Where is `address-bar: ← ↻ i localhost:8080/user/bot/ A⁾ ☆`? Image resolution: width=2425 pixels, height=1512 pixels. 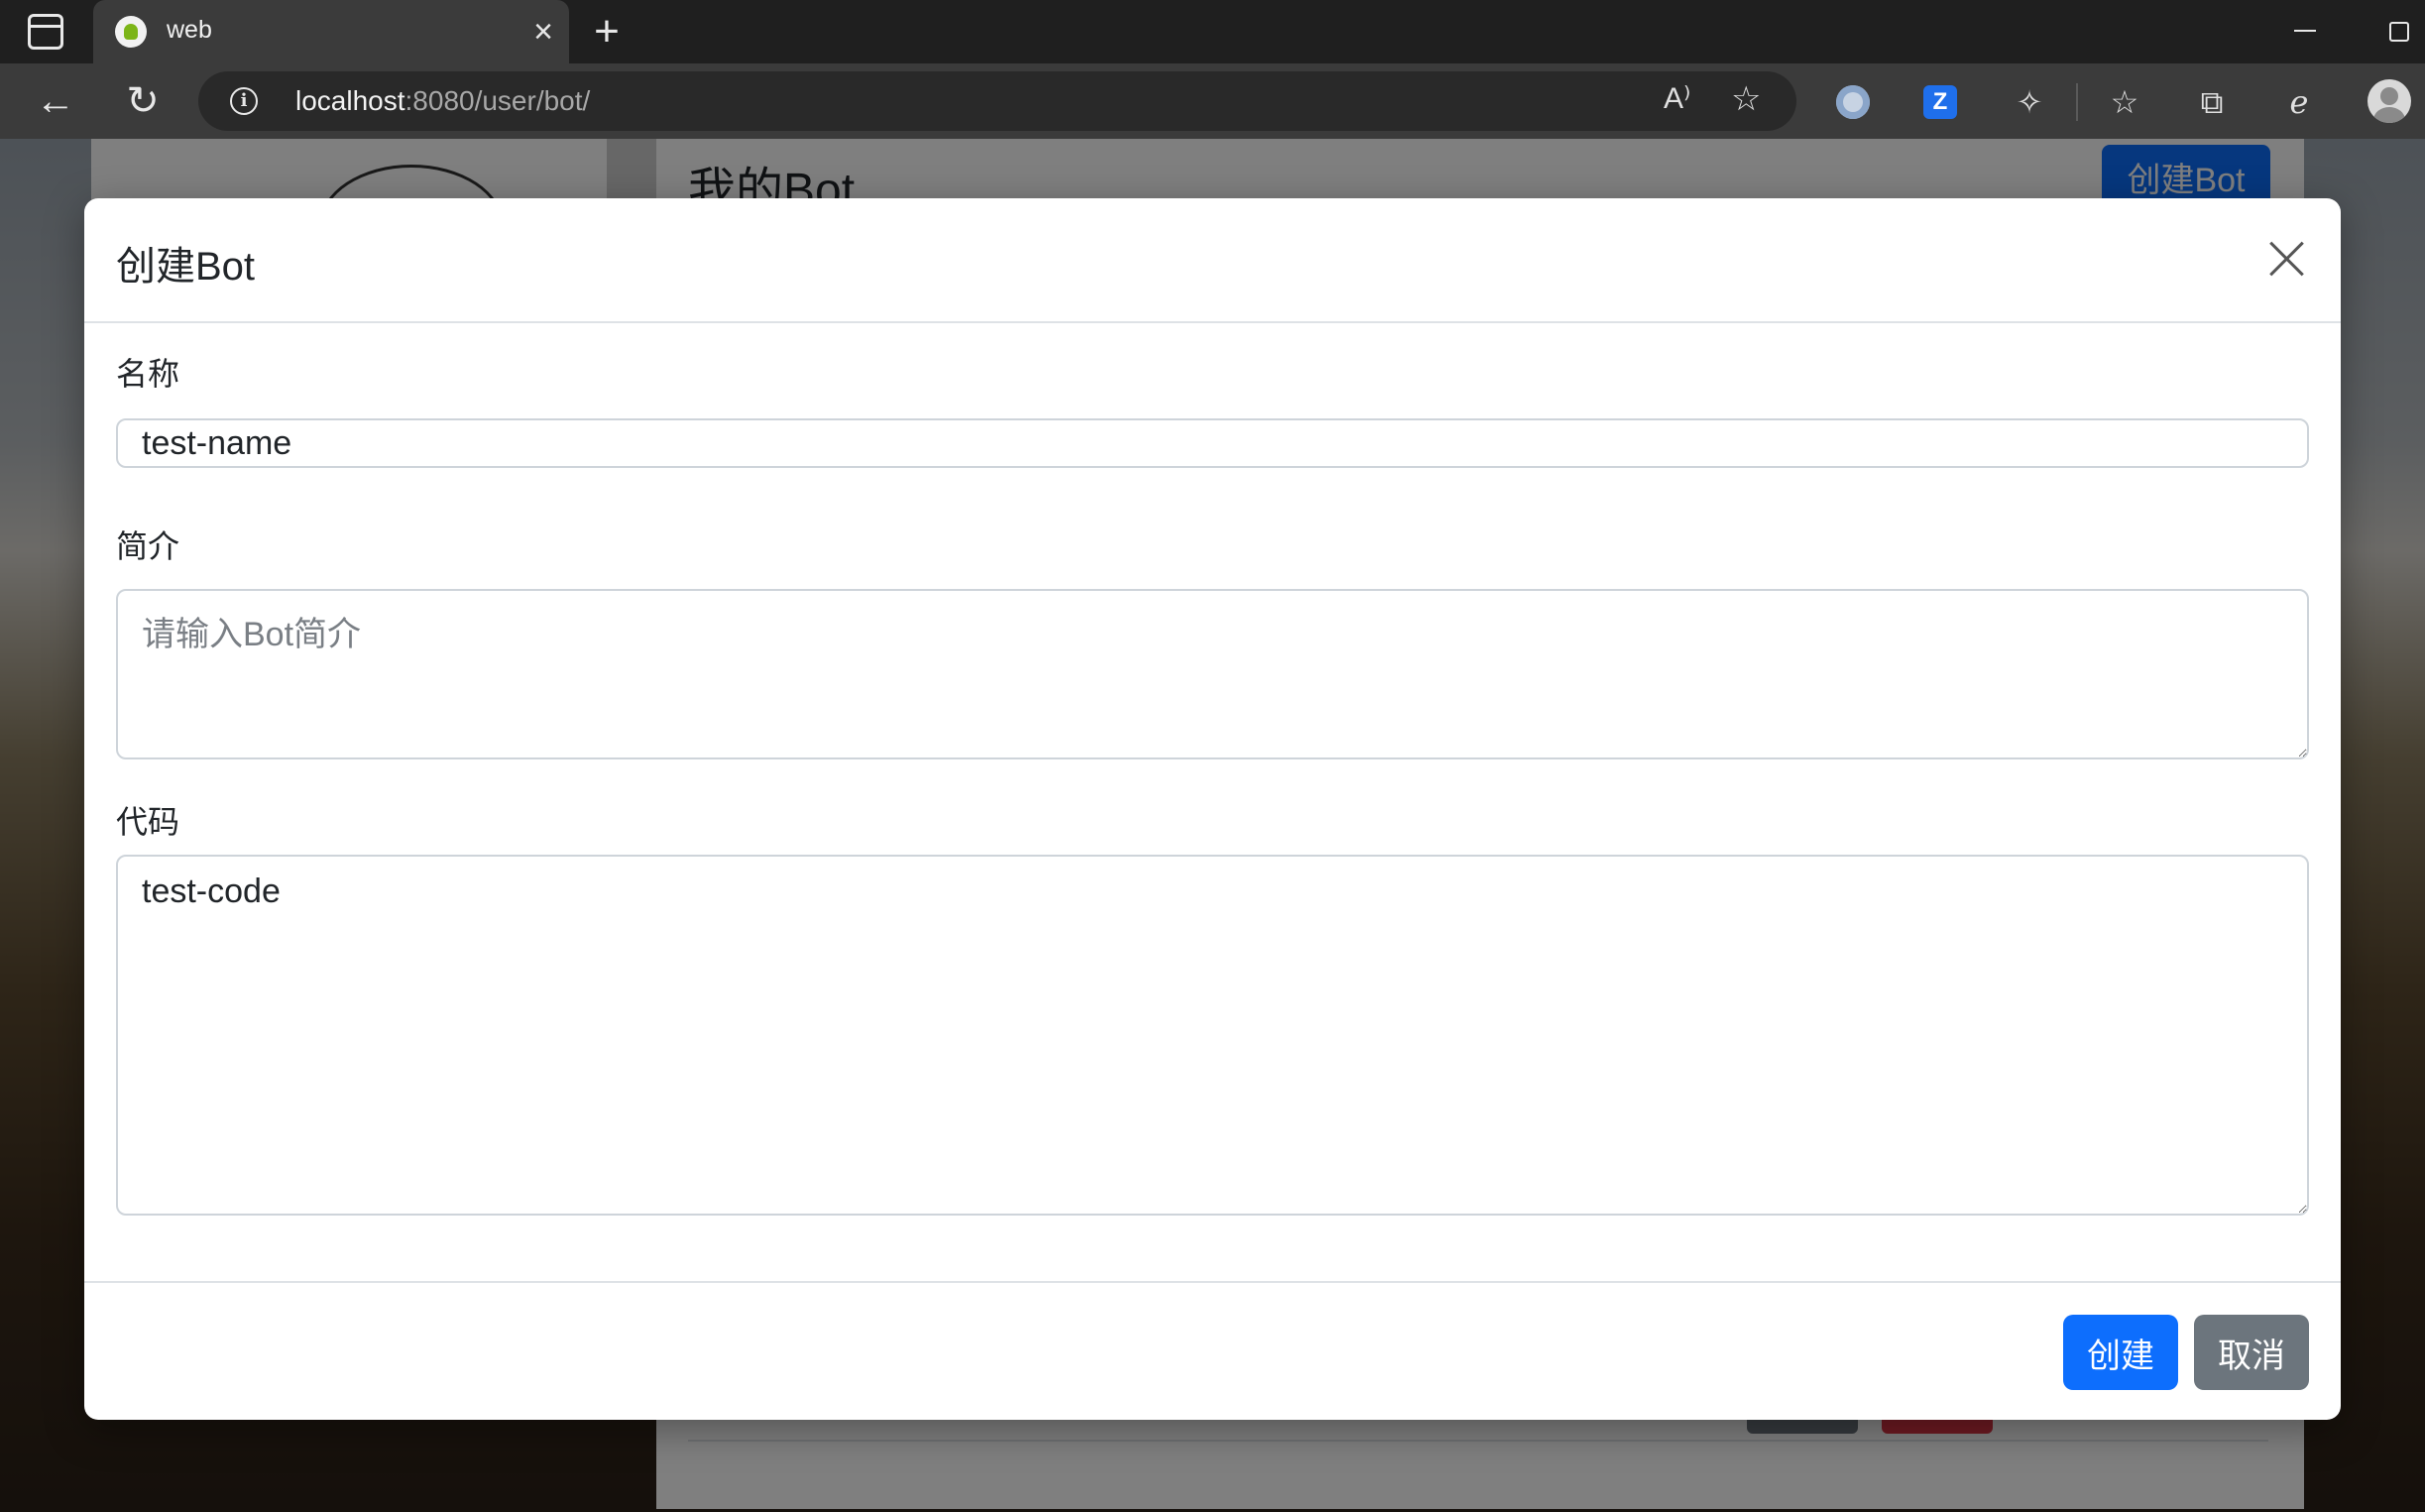
address-bar: ← ↻ i localhost:8080/user/bot/ A⁾ ☆ is located at coordinates (1212, 101).